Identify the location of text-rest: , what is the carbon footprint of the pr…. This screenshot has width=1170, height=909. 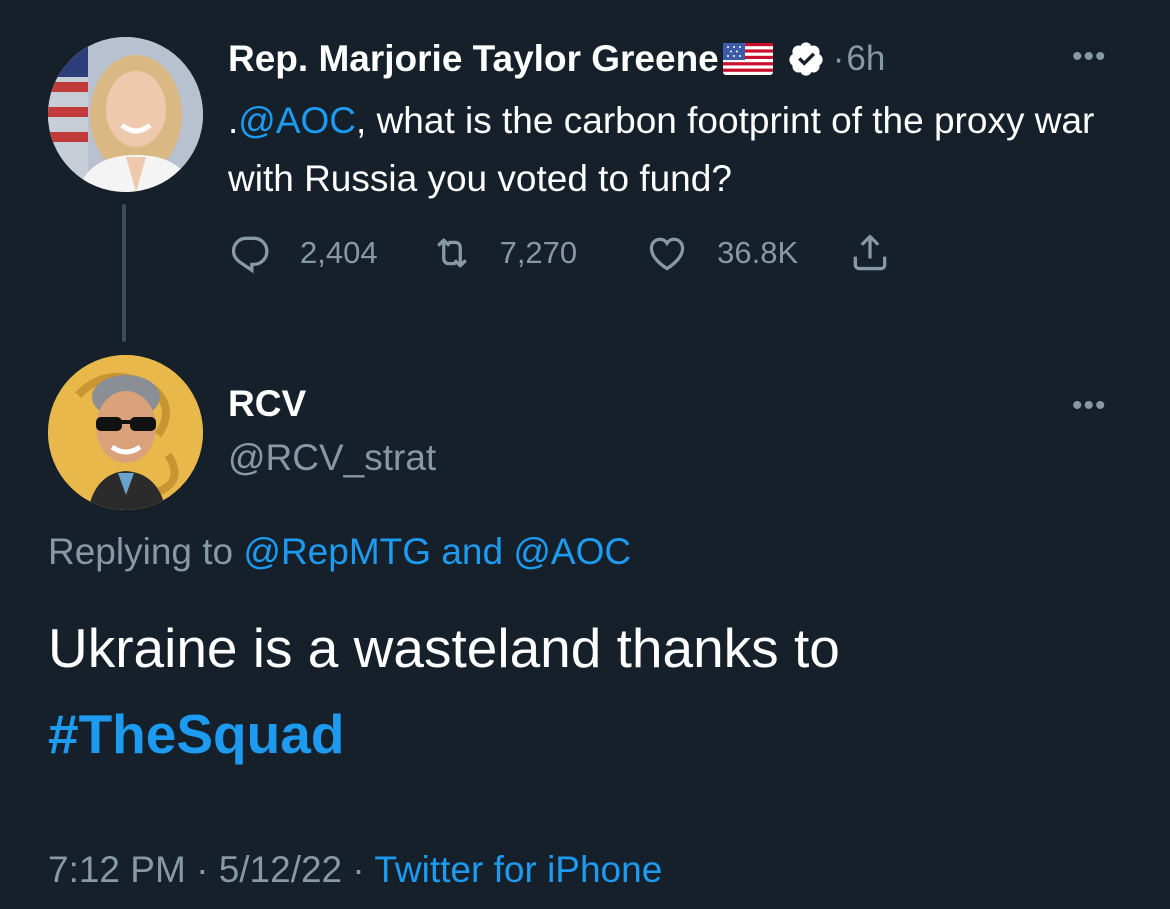
(661, 149).